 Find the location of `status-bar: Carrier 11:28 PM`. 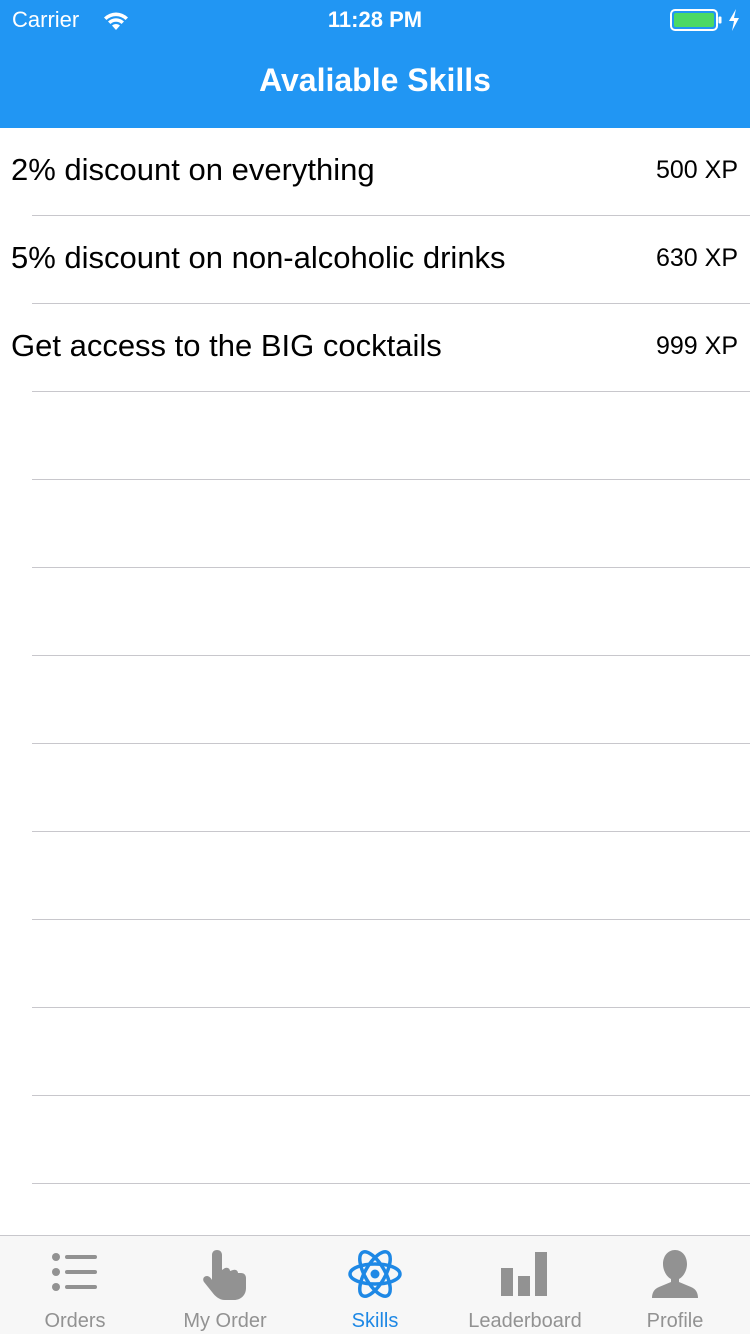

status-bar: Carrier 11:28 PM is located at coordinates (375, 20).